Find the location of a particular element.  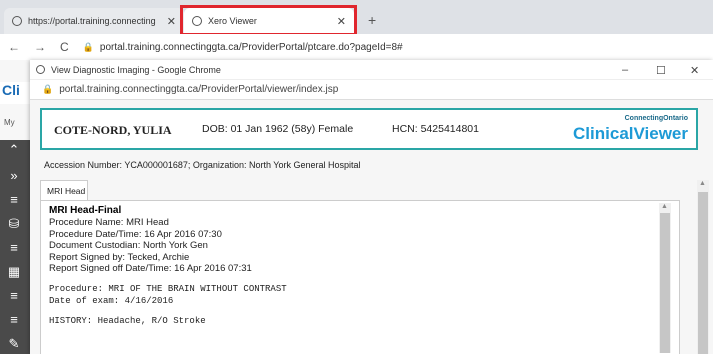

maximize-button: ☐ is located at coordinates (661, 70).